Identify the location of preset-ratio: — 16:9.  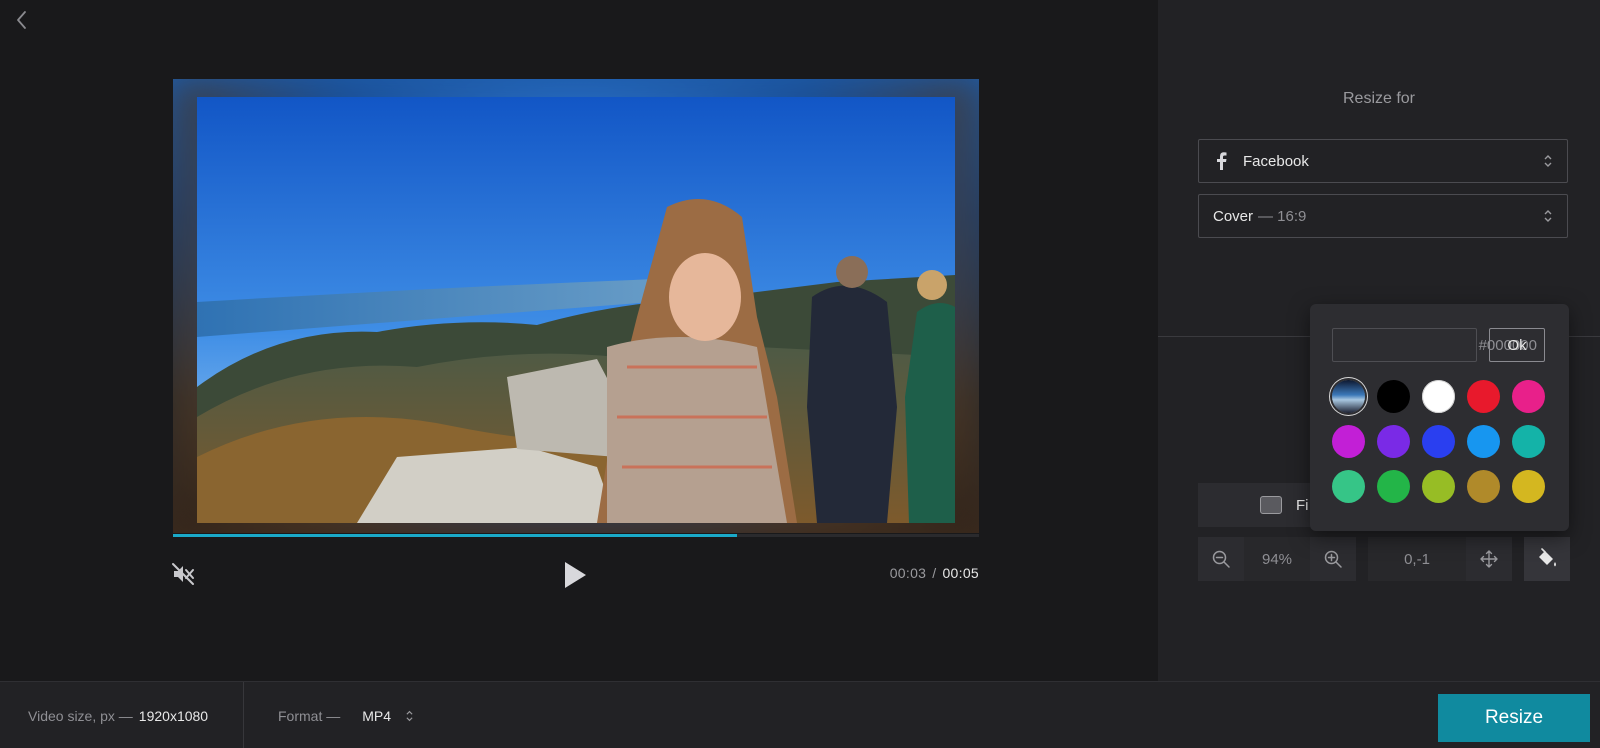
(1282, 216).